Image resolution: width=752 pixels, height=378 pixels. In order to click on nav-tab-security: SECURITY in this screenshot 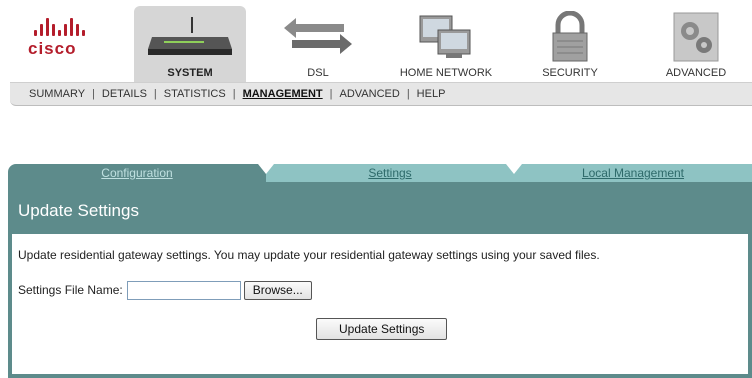, I will do `click(570, 44)`.